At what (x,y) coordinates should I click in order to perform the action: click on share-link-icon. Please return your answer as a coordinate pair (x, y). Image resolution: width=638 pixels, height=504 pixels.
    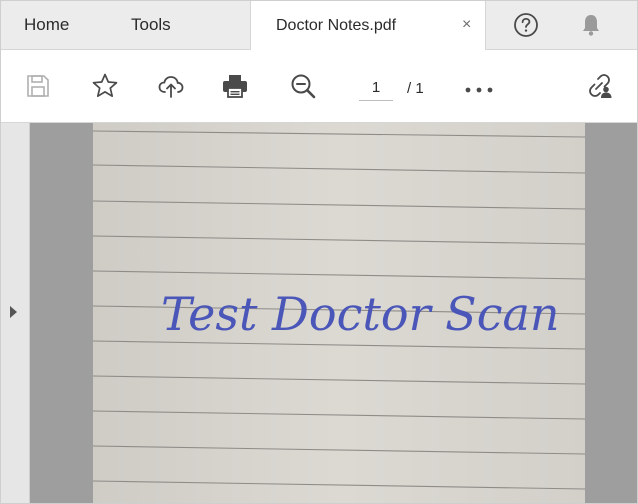
    Looking at the image, I should click on (599, 86).